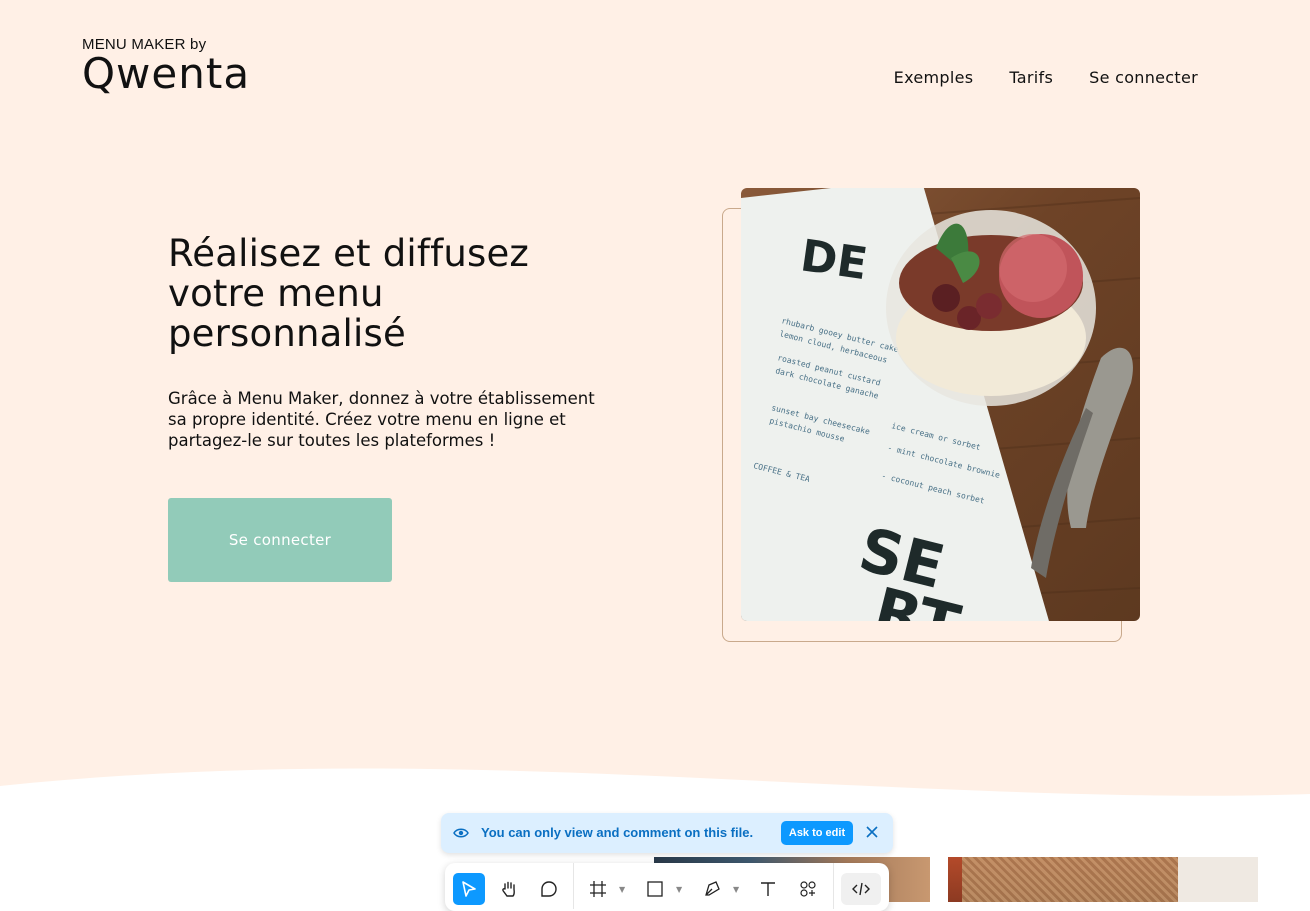 This screenshot has height=911, width=1310. What do you see at coordinates (276, 293) in the screenshot?
I see `hero-title-line: votre menu` at bounding box center [276, 293].